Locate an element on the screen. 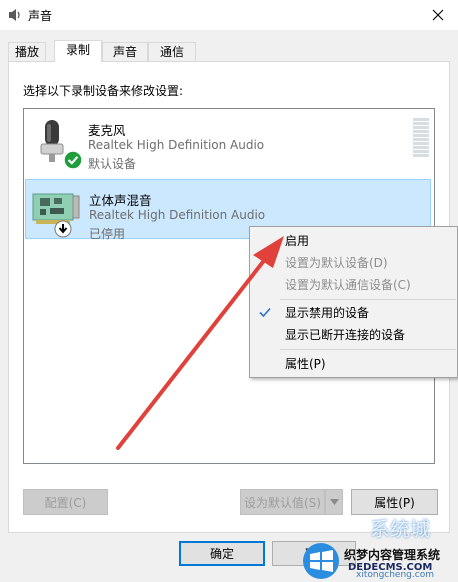 The width and height of the screenshot is (458, 582). annotation-arrow is located at coordinates (200, 343).